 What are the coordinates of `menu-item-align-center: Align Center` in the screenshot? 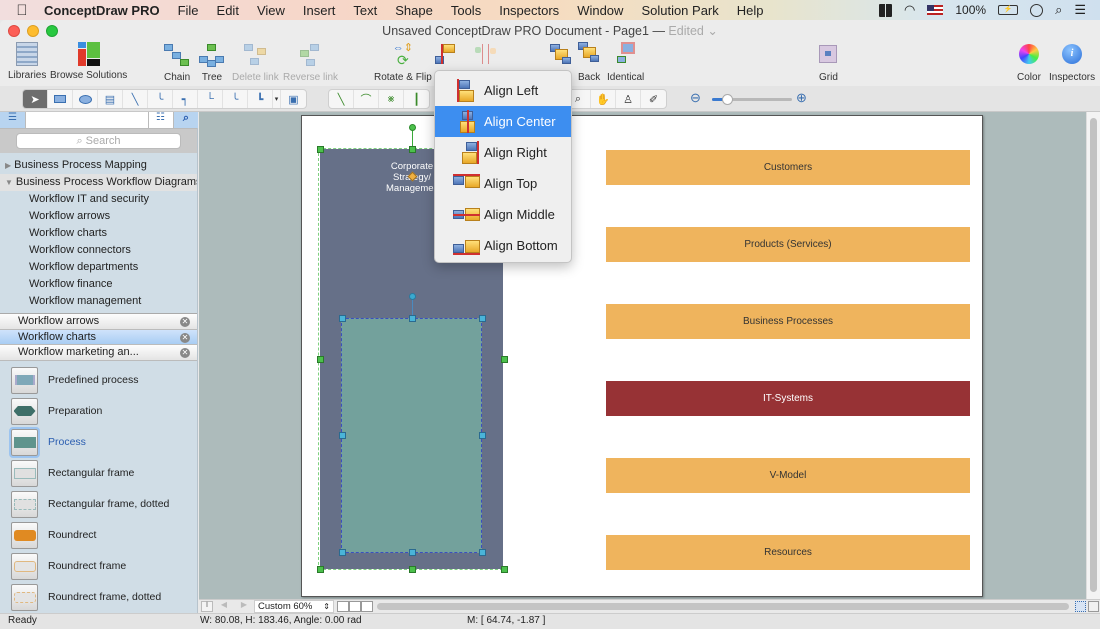 It's located at (503, 121).